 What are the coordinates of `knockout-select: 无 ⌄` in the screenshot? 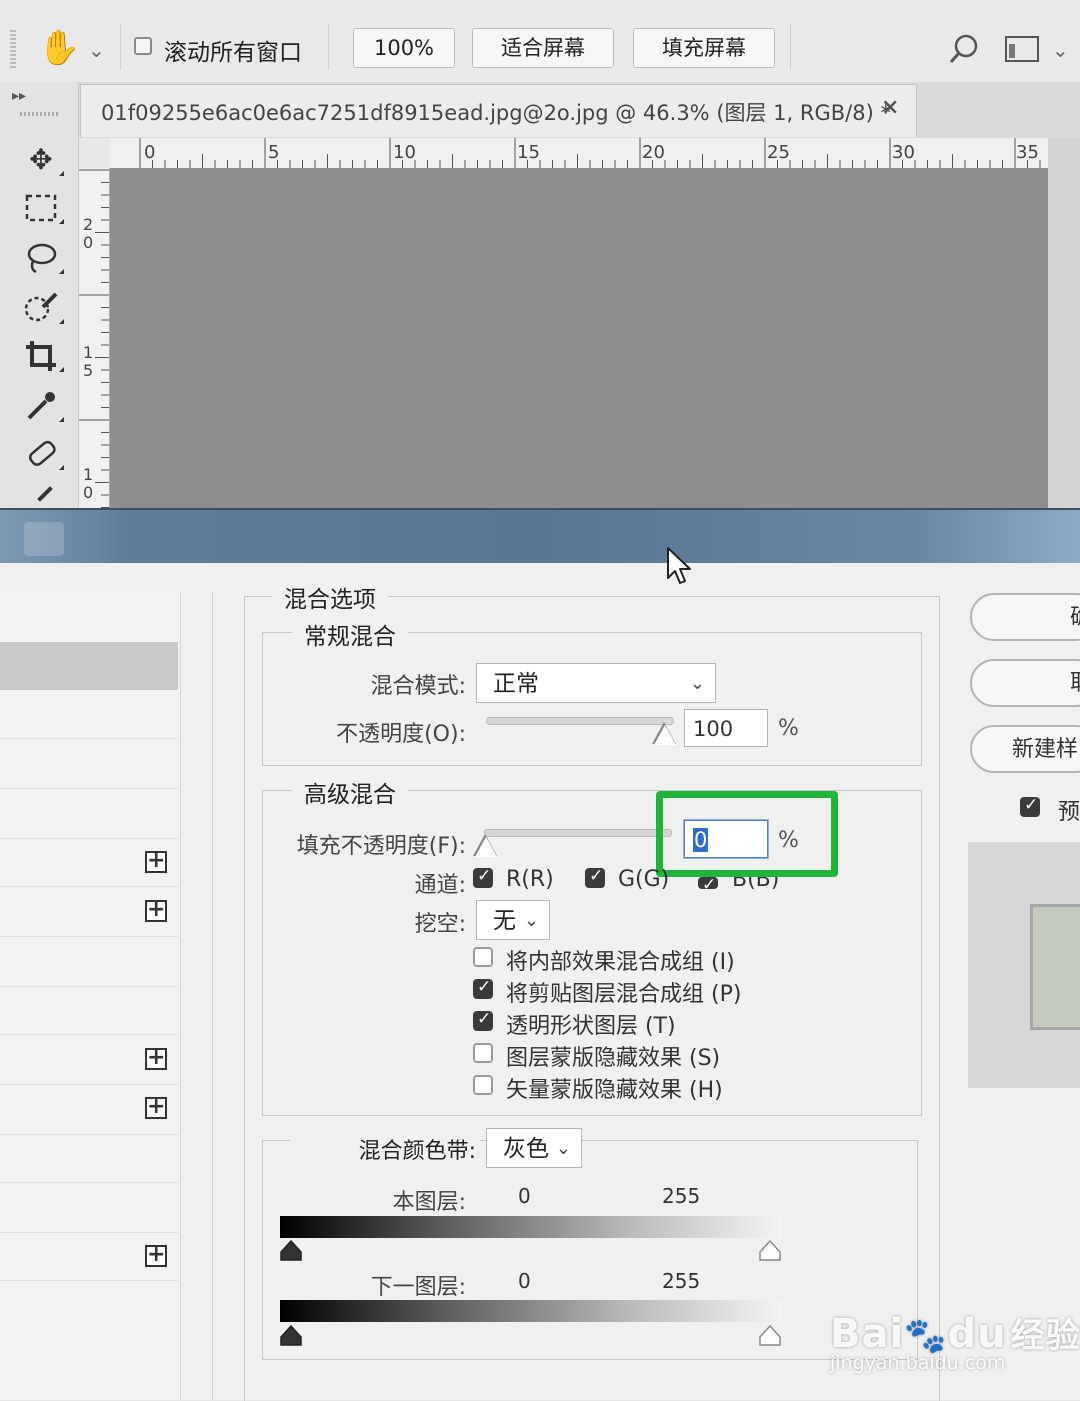 It's located at (513, 920).